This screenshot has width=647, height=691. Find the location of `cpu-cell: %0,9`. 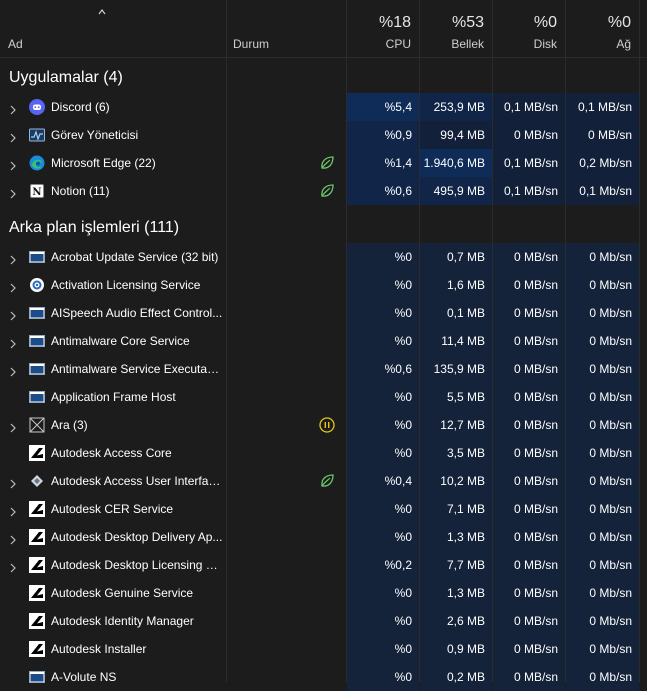

cpu-cell: %0,9 is located at coordinates (383, 135).